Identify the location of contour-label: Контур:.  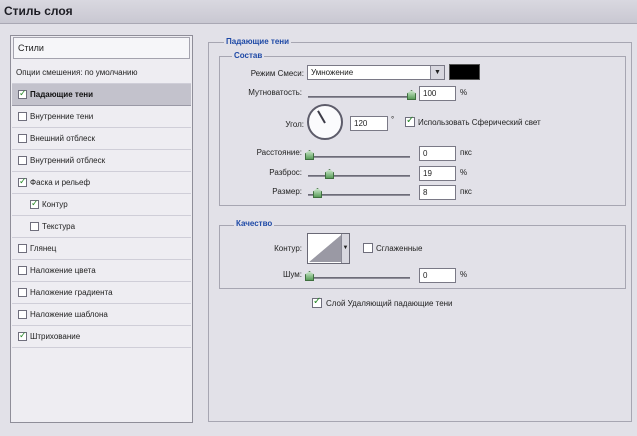
(288, 248).